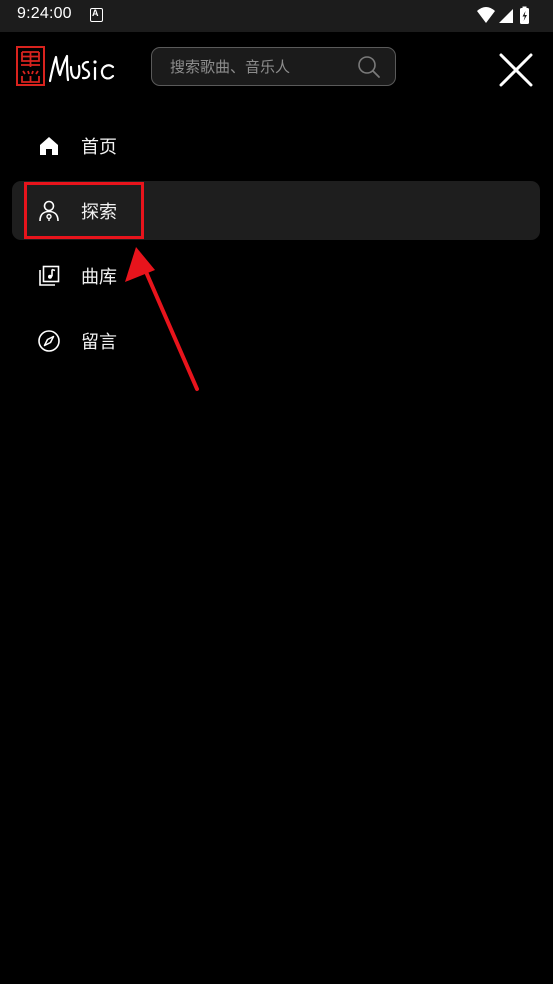 The width and height of the screenshot is (553, 984). Describe the element at coordinates (276, 275) in the screenshot. I see `menu-item-library: 曲库` at that location.